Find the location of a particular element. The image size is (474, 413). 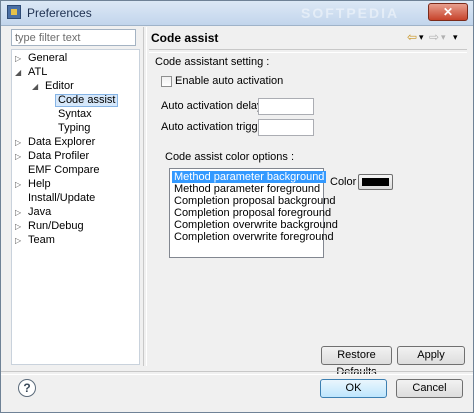

list-item: Completion overwrite foreground is located at coordinates (254, 237).